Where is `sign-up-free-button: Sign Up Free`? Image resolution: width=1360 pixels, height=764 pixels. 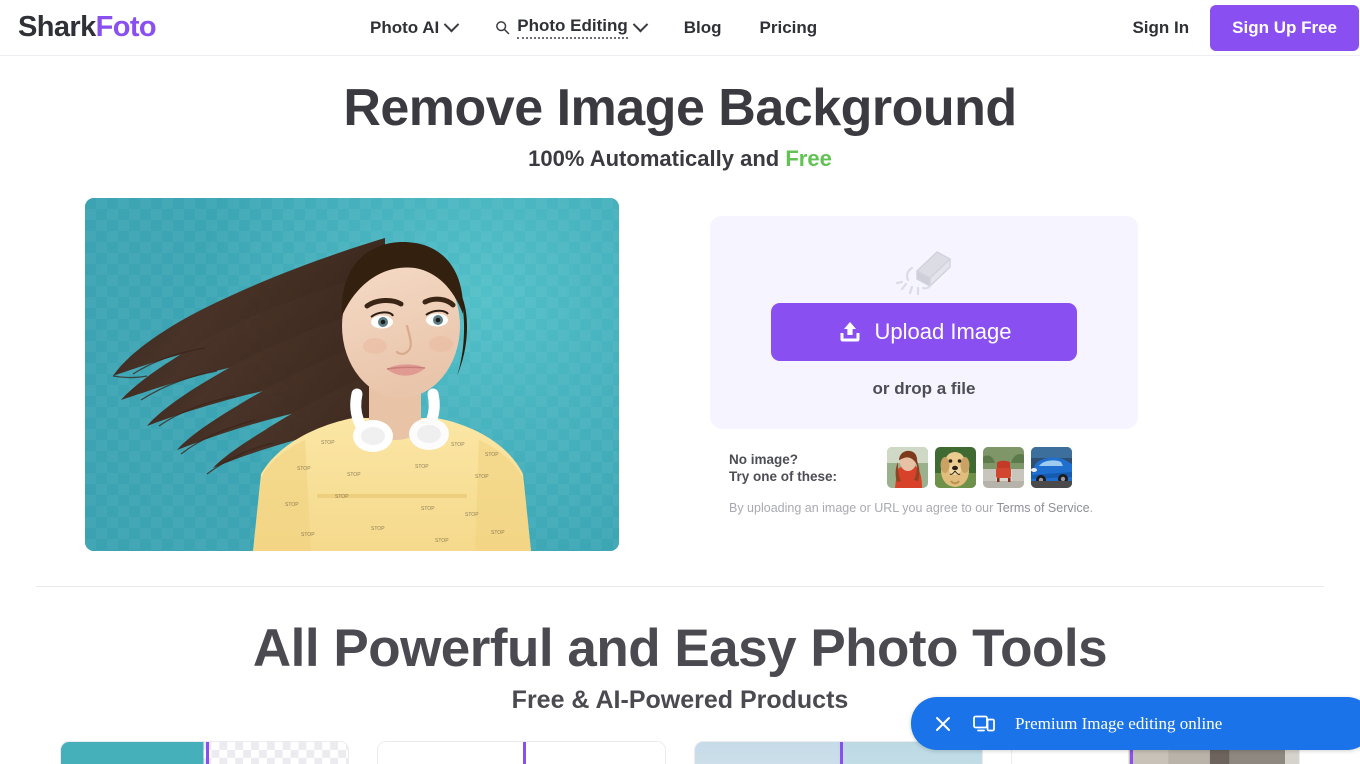 sign-up-free-button: Sign Up Free is located at coordinates (1284, 28).